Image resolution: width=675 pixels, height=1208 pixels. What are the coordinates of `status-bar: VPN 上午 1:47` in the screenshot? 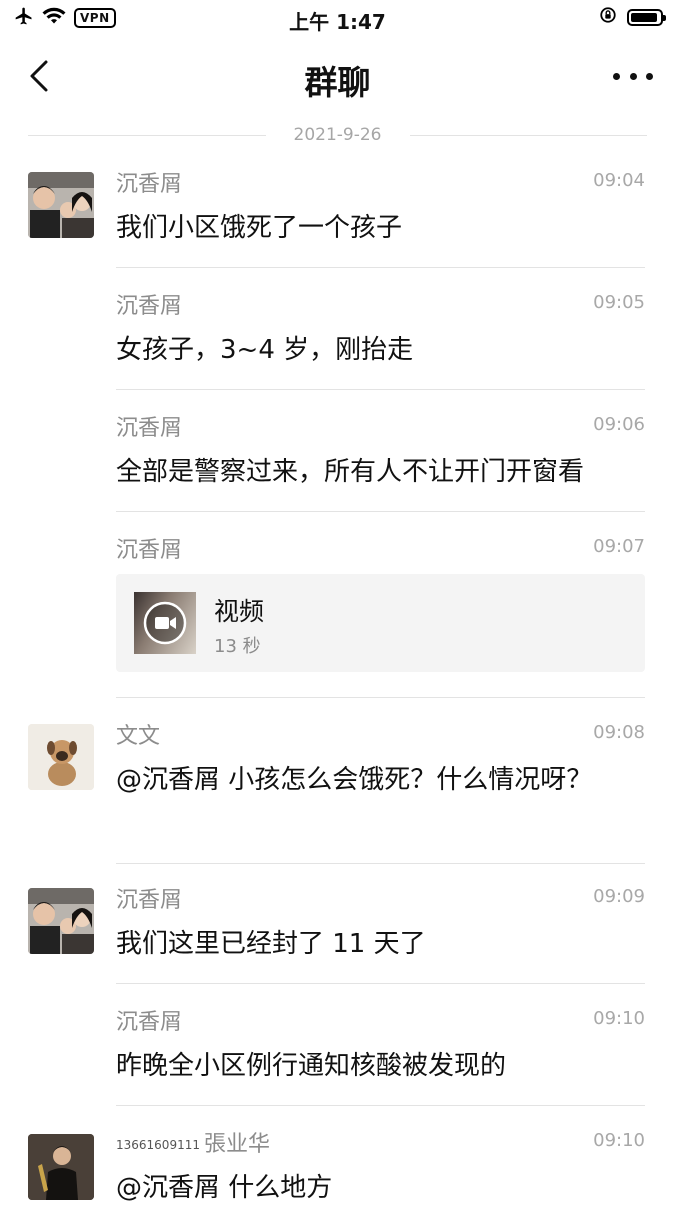 It's located at (337, 19).